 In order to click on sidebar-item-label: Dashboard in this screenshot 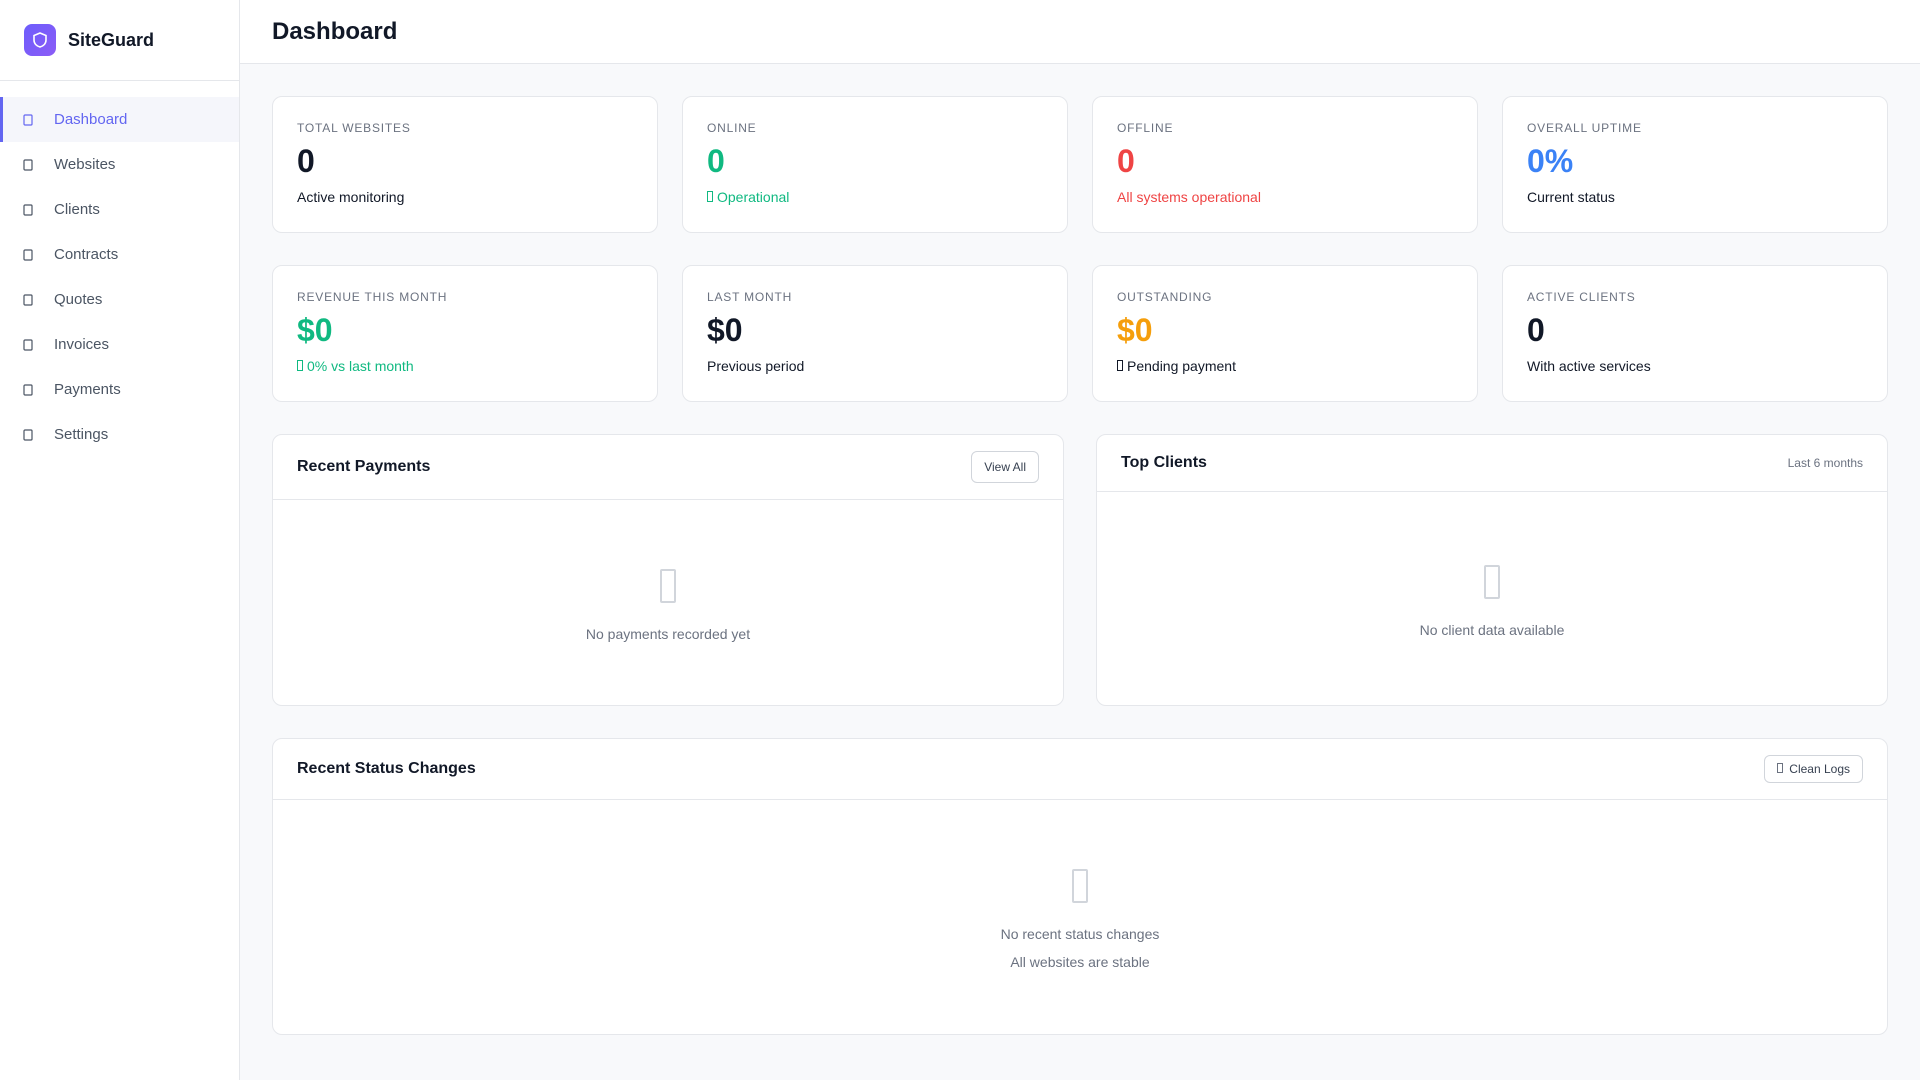, I will do `click(91, 119)`.